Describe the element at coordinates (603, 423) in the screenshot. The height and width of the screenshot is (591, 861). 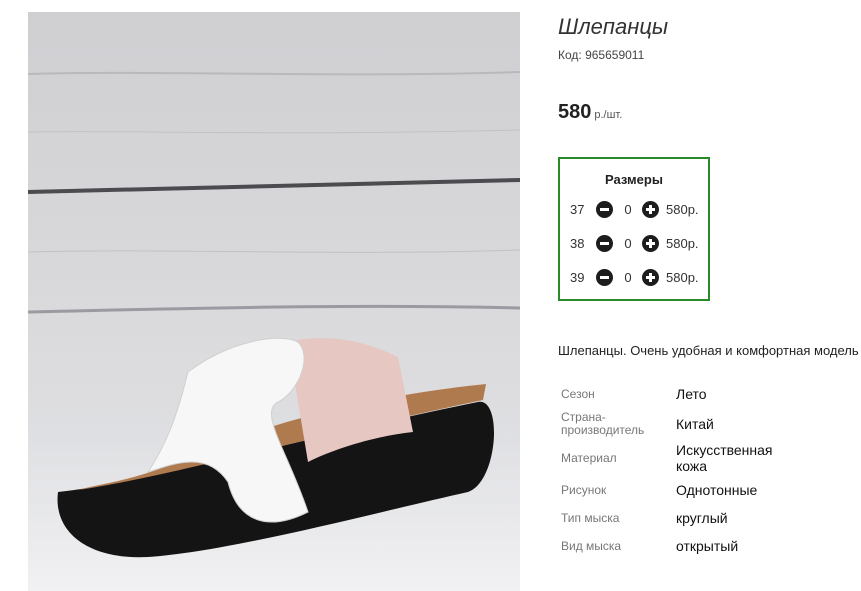
I see `attribute-label: Страна-производитель` at that location.